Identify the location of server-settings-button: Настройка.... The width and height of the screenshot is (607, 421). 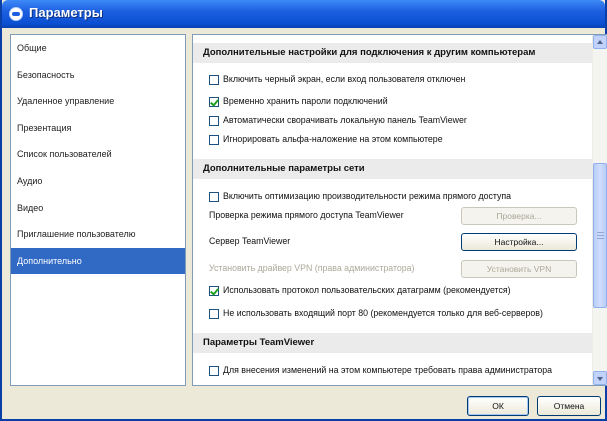
(519, 242).